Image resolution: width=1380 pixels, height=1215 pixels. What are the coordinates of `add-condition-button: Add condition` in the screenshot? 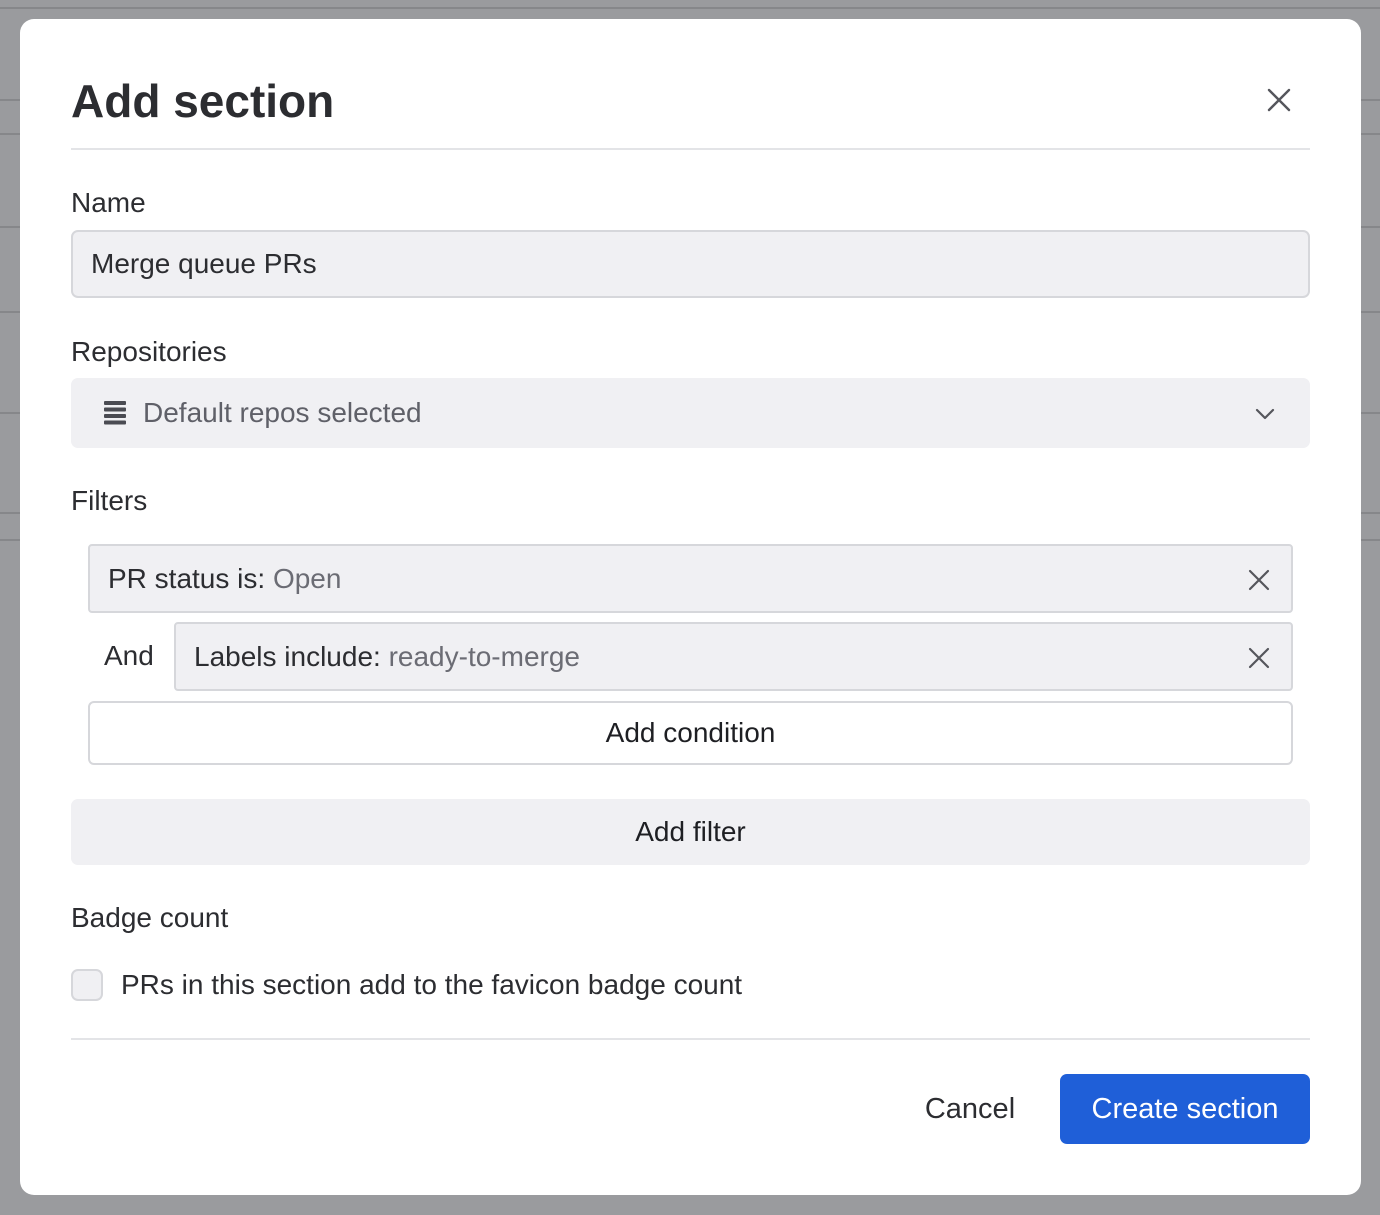 It's located at (690, 733).